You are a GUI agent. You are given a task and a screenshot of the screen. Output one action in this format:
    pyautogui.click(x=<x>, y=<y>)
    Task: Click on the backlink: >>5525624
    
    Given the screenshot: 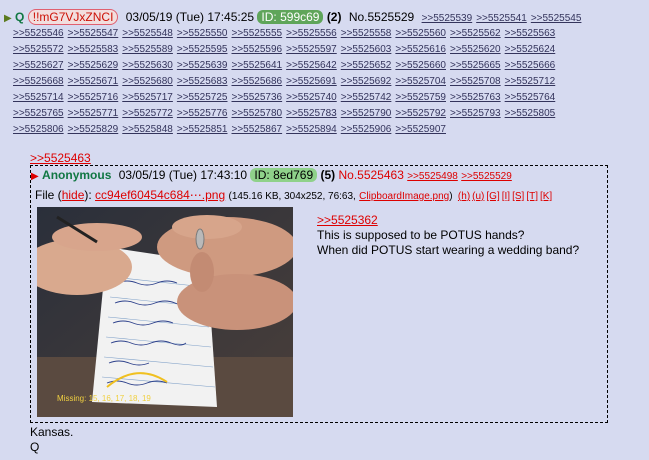 What is the action you would take?
    pyautogui.click(x=530, y=49)
    